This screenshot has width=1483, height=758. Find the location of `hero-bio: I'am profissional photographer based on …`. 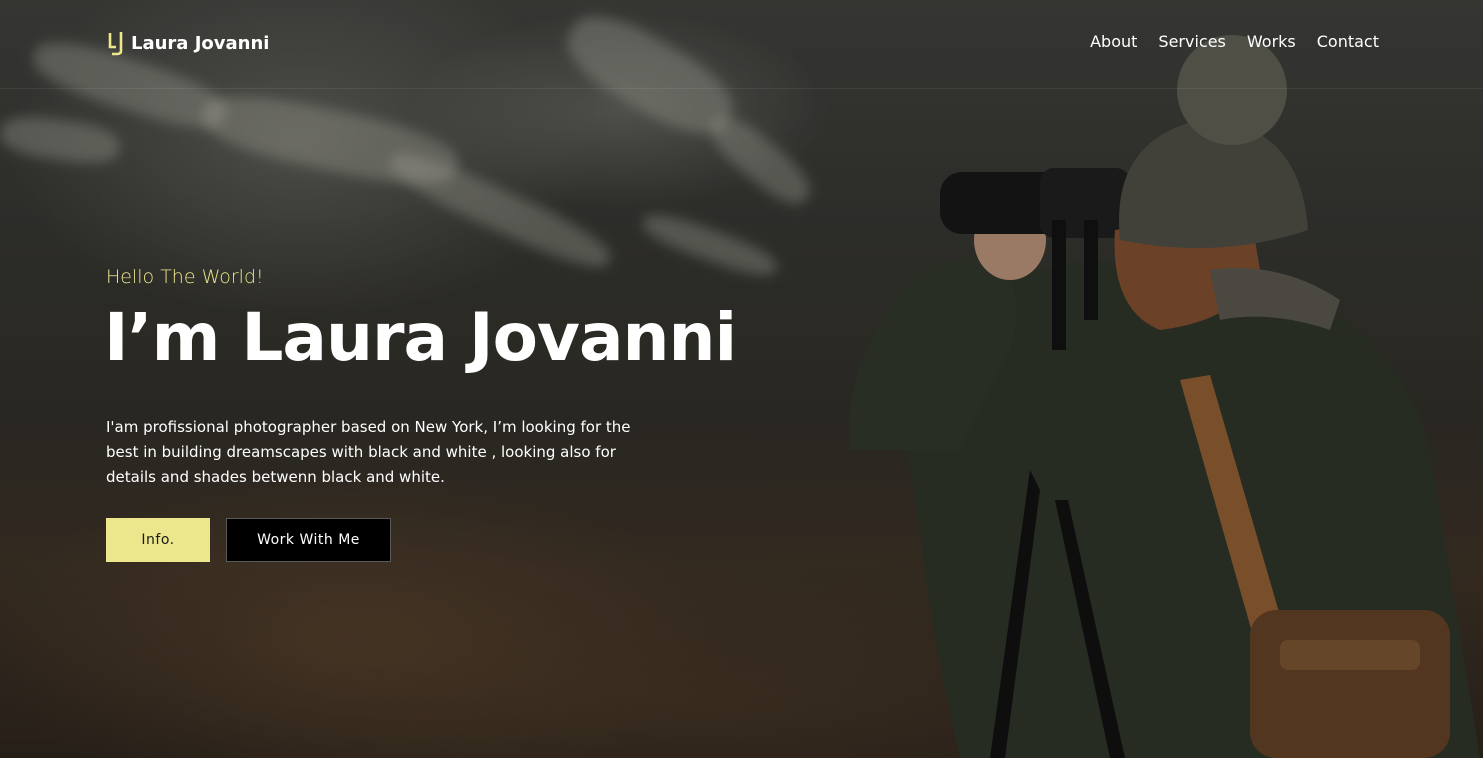

hero-bio: I'am profissional photographer based on … is located at coordinates (368, 452).